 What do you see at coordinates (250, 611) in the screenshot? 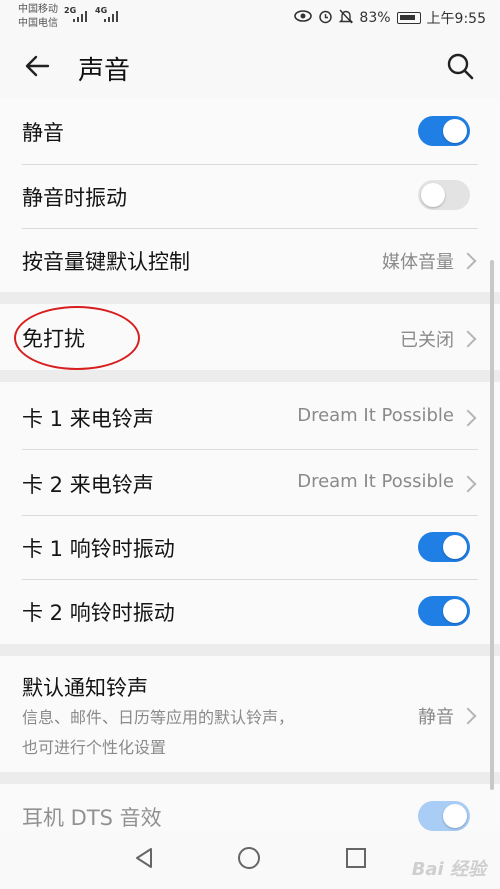
I see `sim2-vibrate-row: 卡 2 响铃时振动` at bounding box center [250, 611].